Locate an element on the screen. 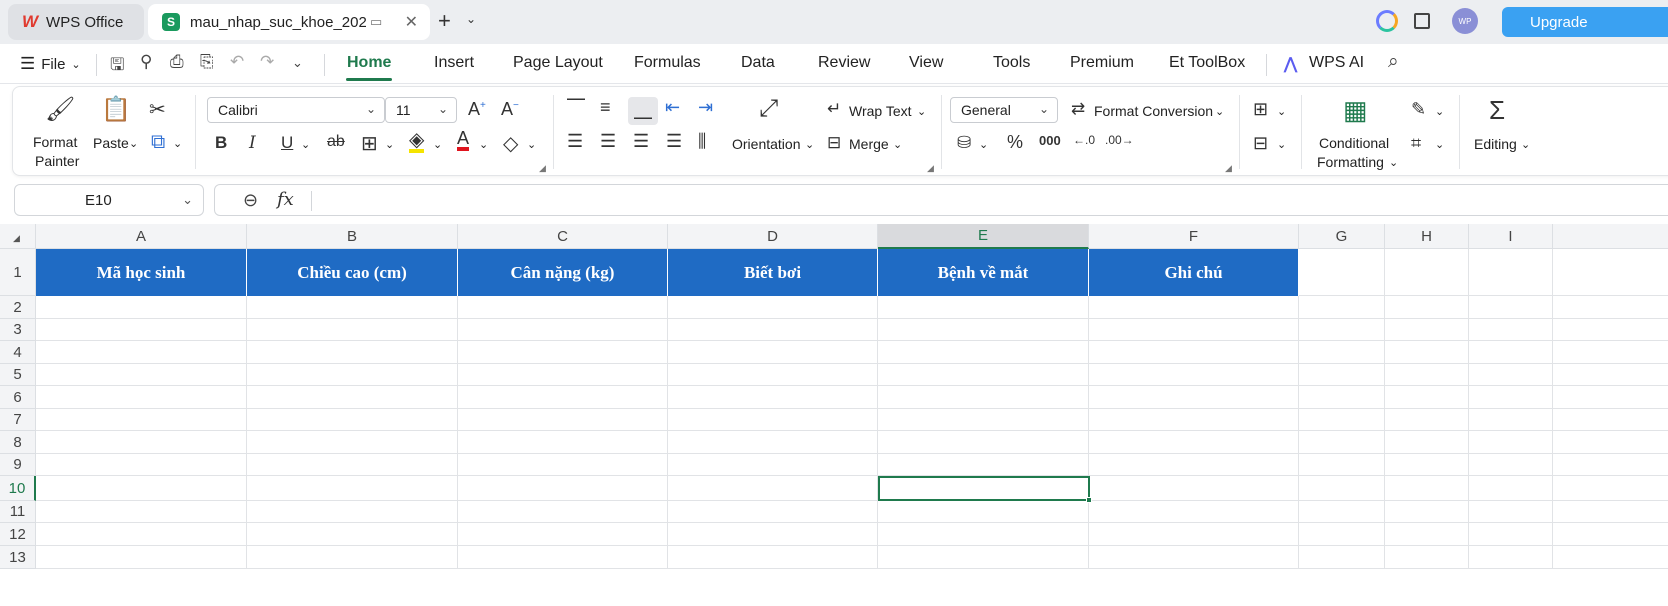 The image size is (1668, 606). header-cell-d: Biết bơi is located at coordinates (773, 272).